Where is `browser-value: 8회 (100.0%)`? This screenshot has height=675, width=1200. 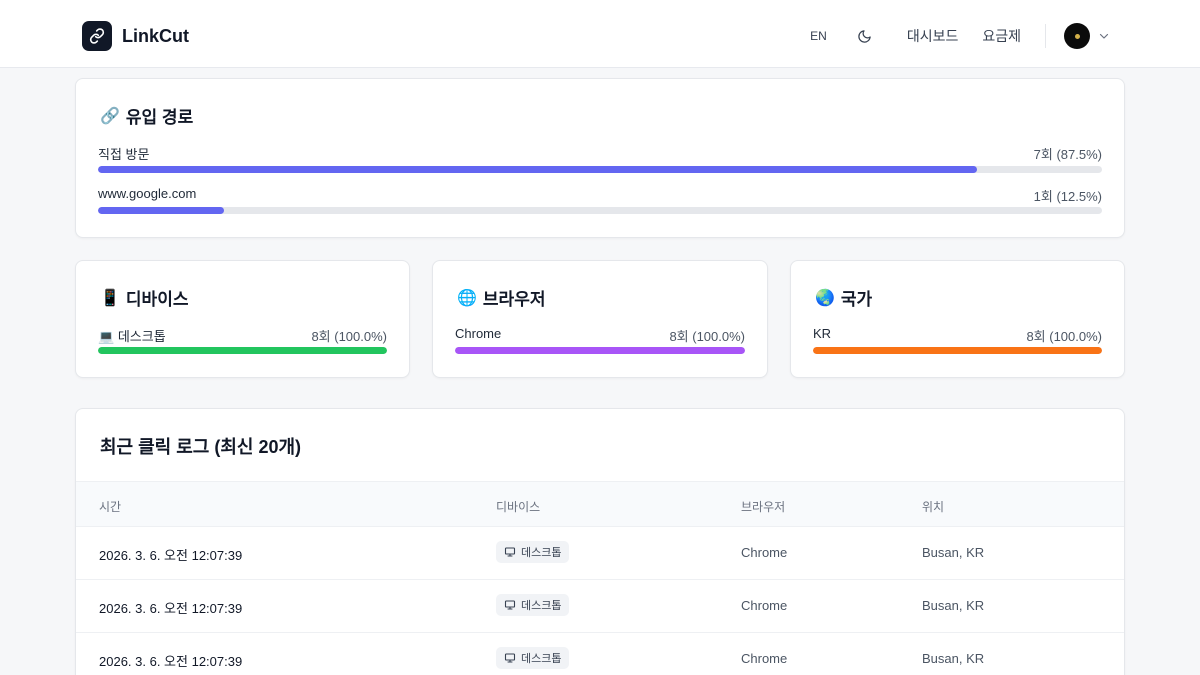 browser-value: 8회 (100.0%) is located at coordinates (707, 336).